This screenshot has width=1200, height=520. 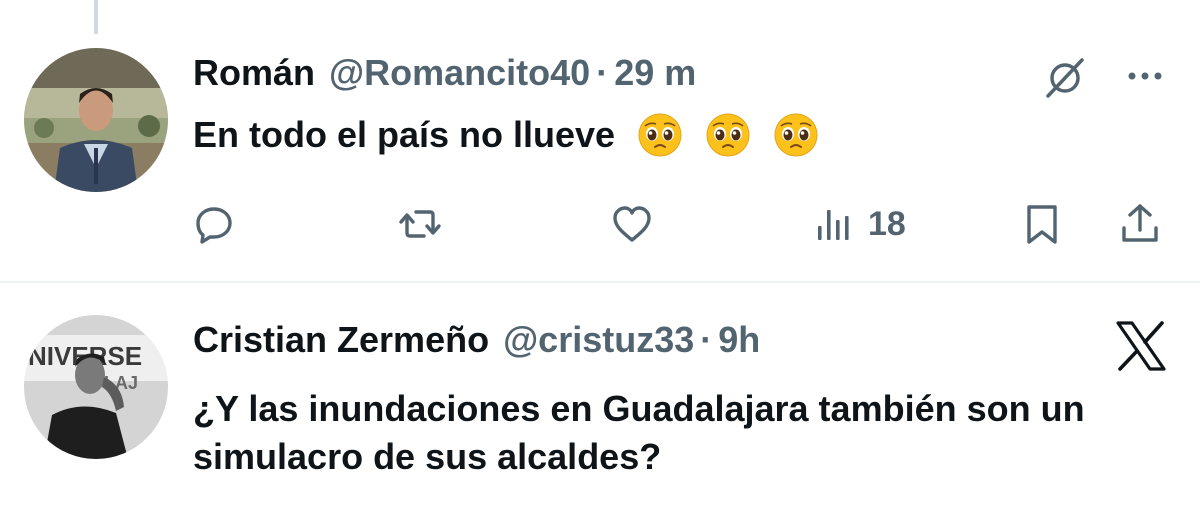 I want to click on bookmark-icon, so click(x=1042, y=224).